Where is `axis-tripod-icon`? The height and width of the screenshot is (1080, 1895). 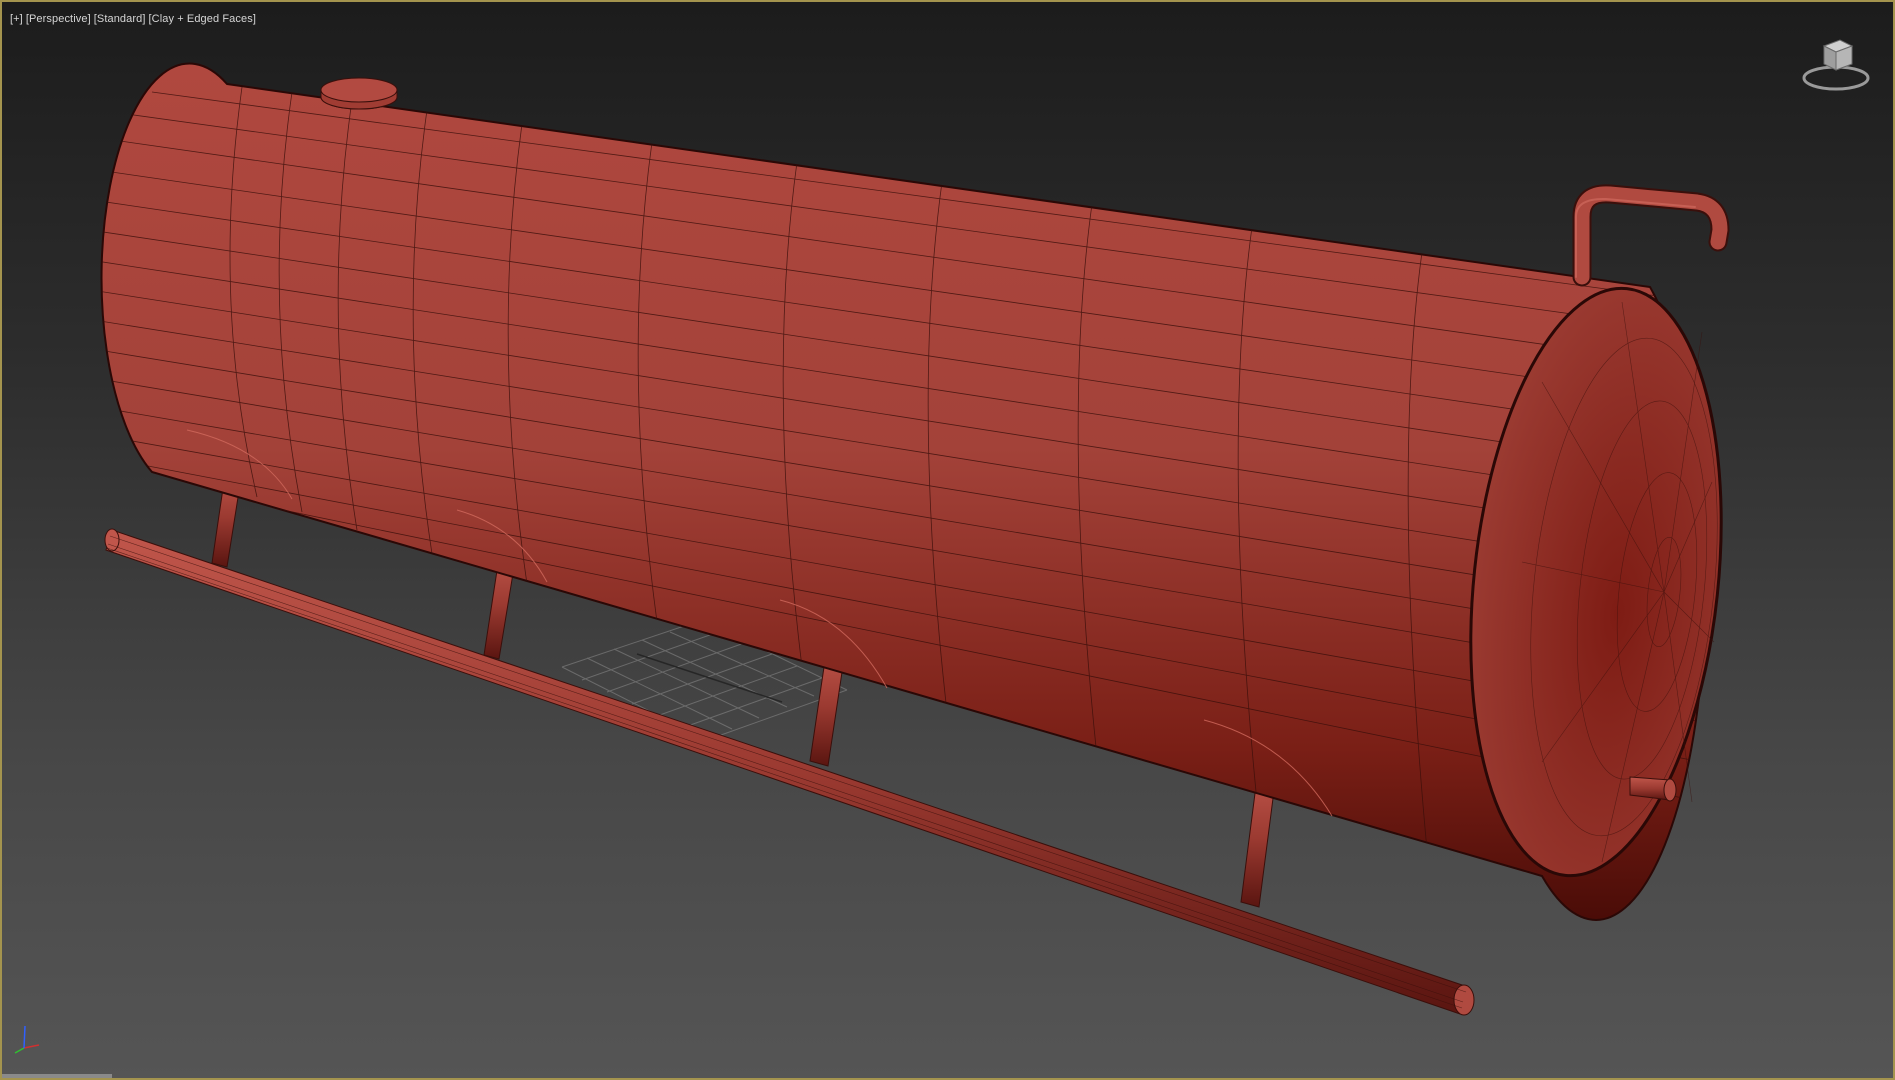
axis-tripod-icon is located at coordinates (27, 1036).